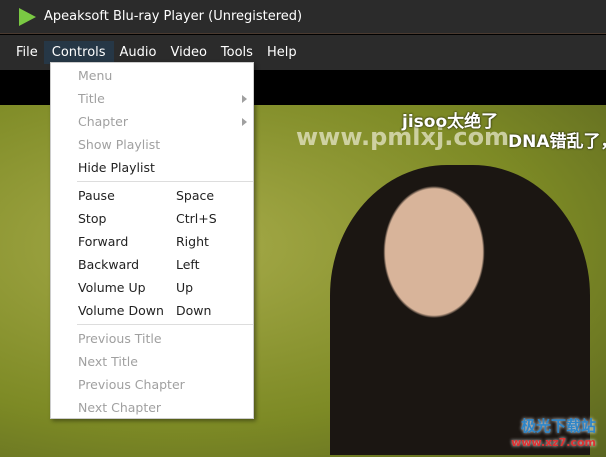 The image size is (606, 457). I want to click on menu-item-label: Forward, so click(103, 241).